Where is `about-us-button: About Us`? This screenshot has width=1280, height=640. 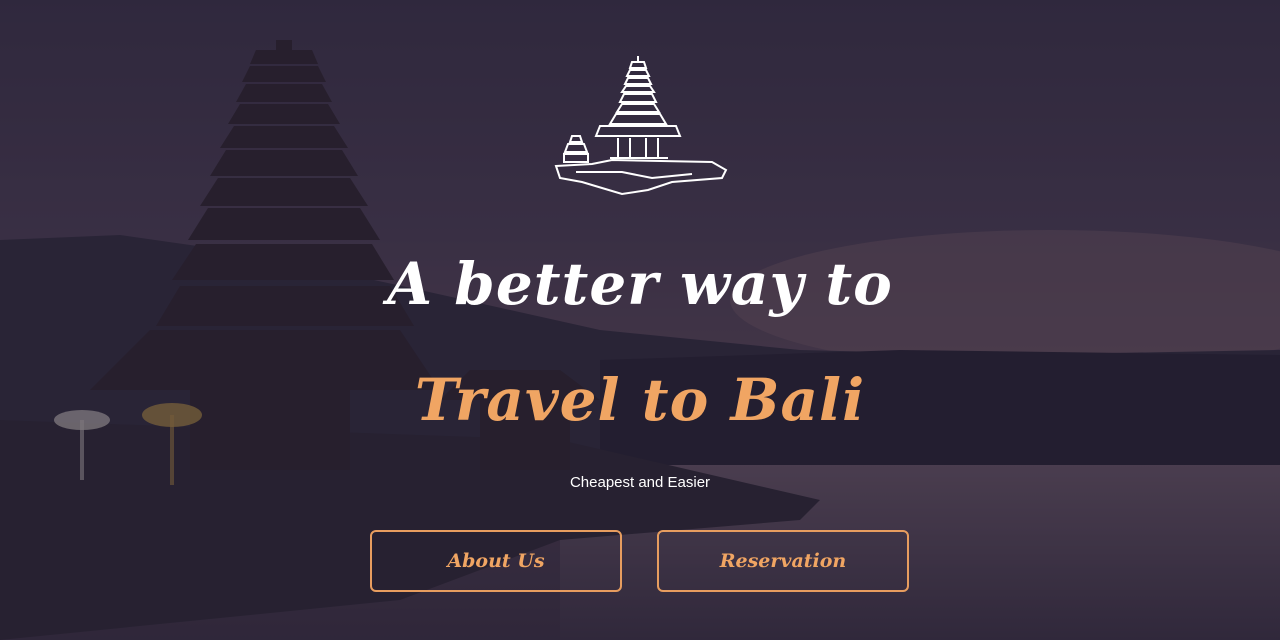 about-us-button: About Us is located at coordinates (496, 561).